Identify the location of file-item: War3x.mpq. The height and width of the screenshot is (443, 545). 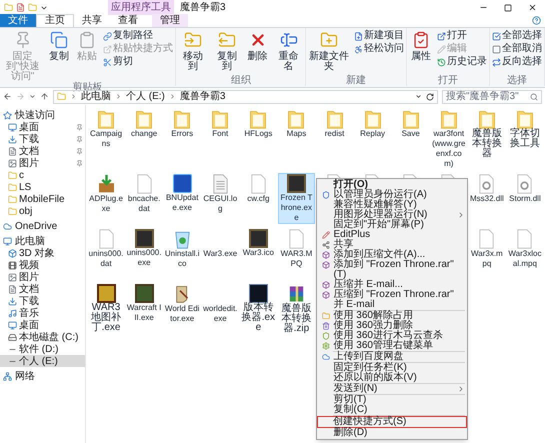
(487, 249).